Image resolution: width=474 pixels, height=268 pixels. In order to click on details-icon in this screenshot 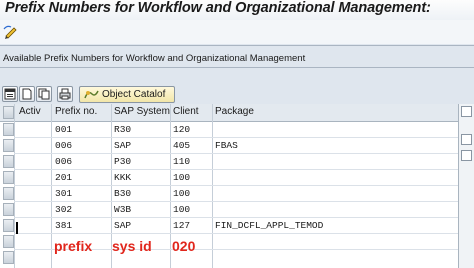, I will do `click(10, 94)`.